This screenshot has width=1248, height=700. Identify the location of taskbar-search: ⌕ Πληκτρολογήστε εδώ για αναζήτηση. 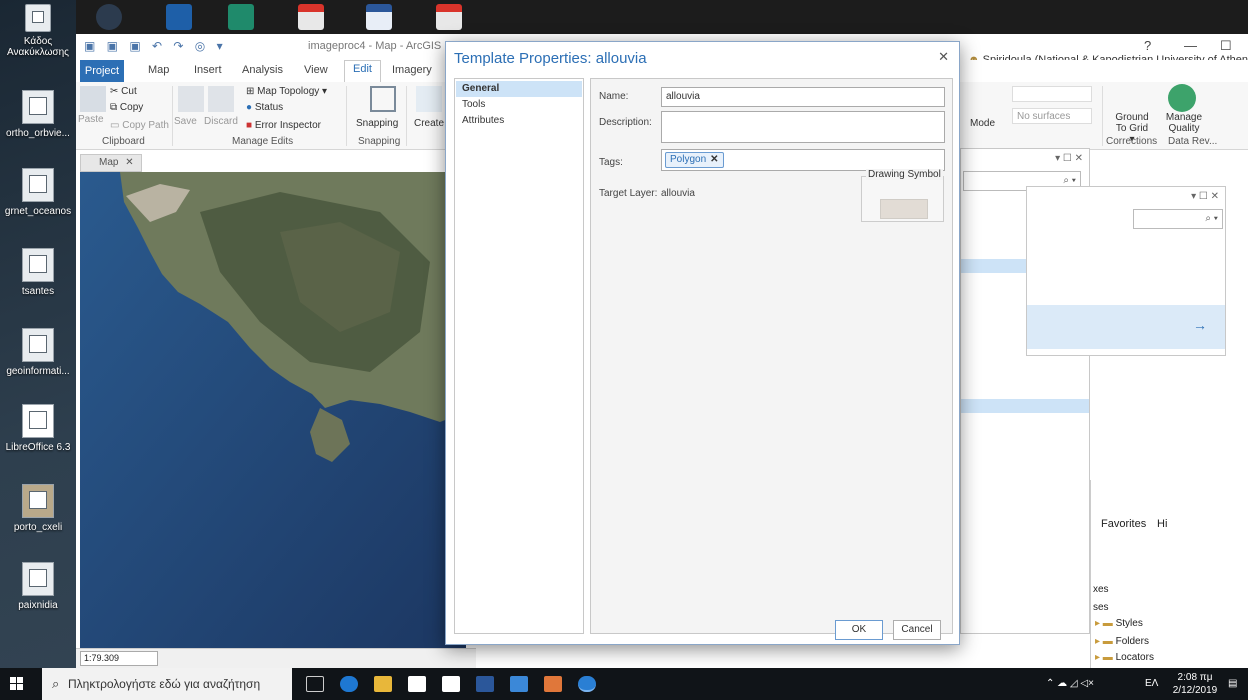
(167, 684).